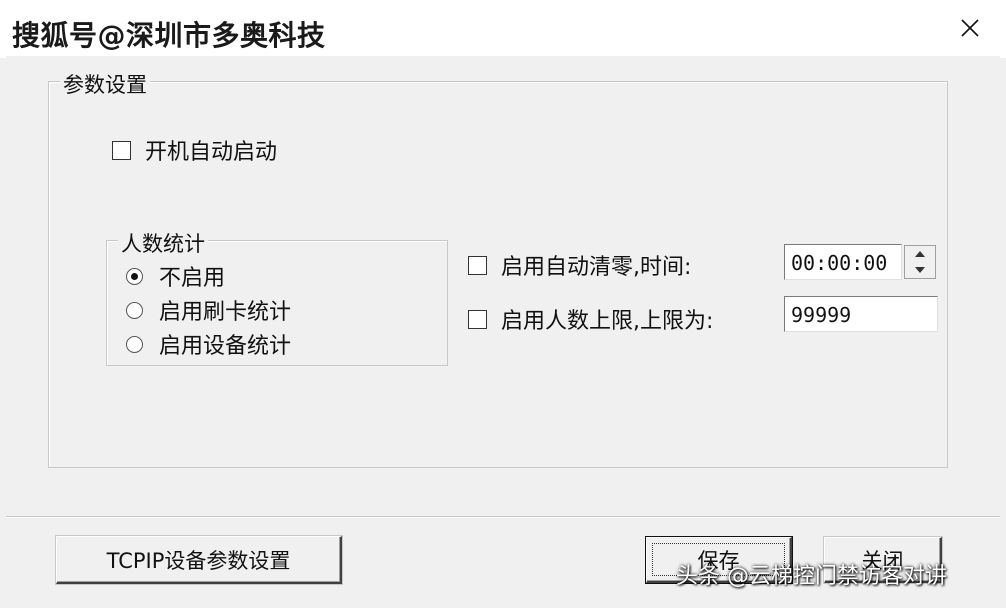 The width and height of the screenshot is (1006, 608). I want to click on clear-time-field: 00:00:00, so click(843, 262).